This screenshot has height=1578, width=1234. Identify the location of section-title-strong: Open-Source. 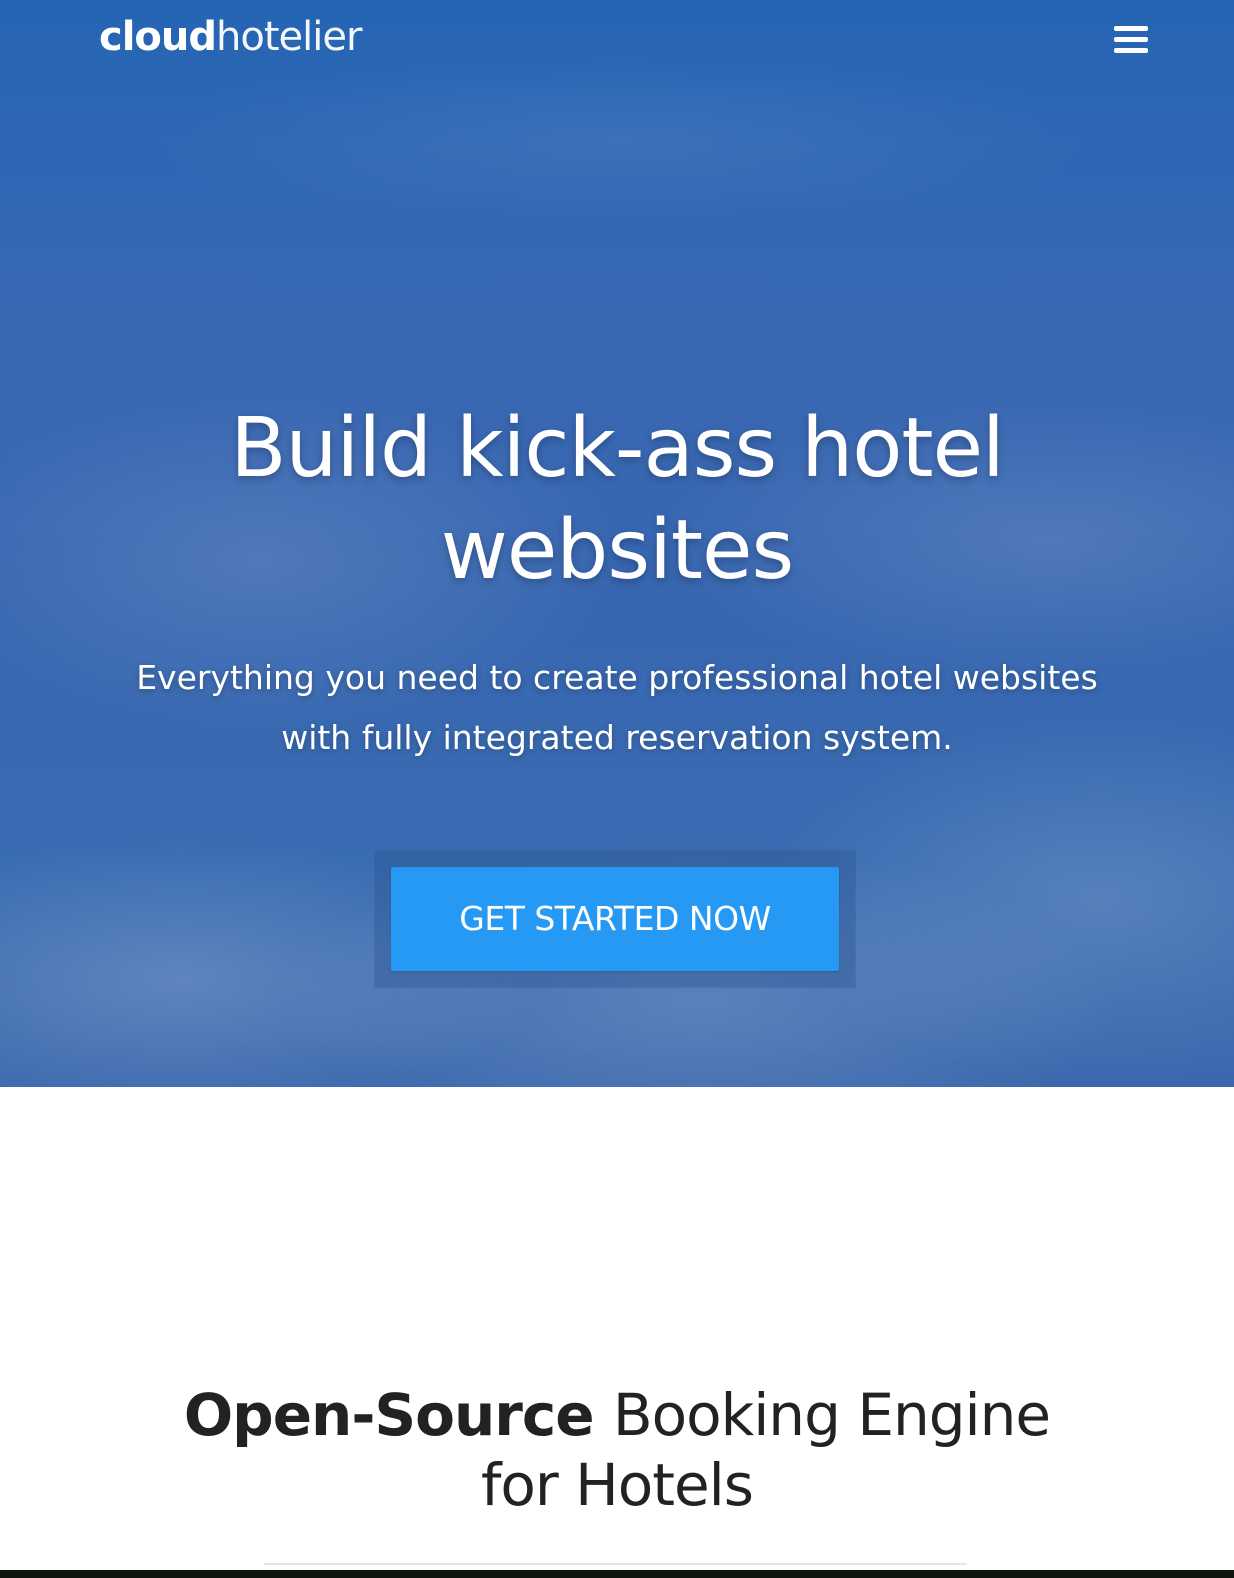
(389, 1415).